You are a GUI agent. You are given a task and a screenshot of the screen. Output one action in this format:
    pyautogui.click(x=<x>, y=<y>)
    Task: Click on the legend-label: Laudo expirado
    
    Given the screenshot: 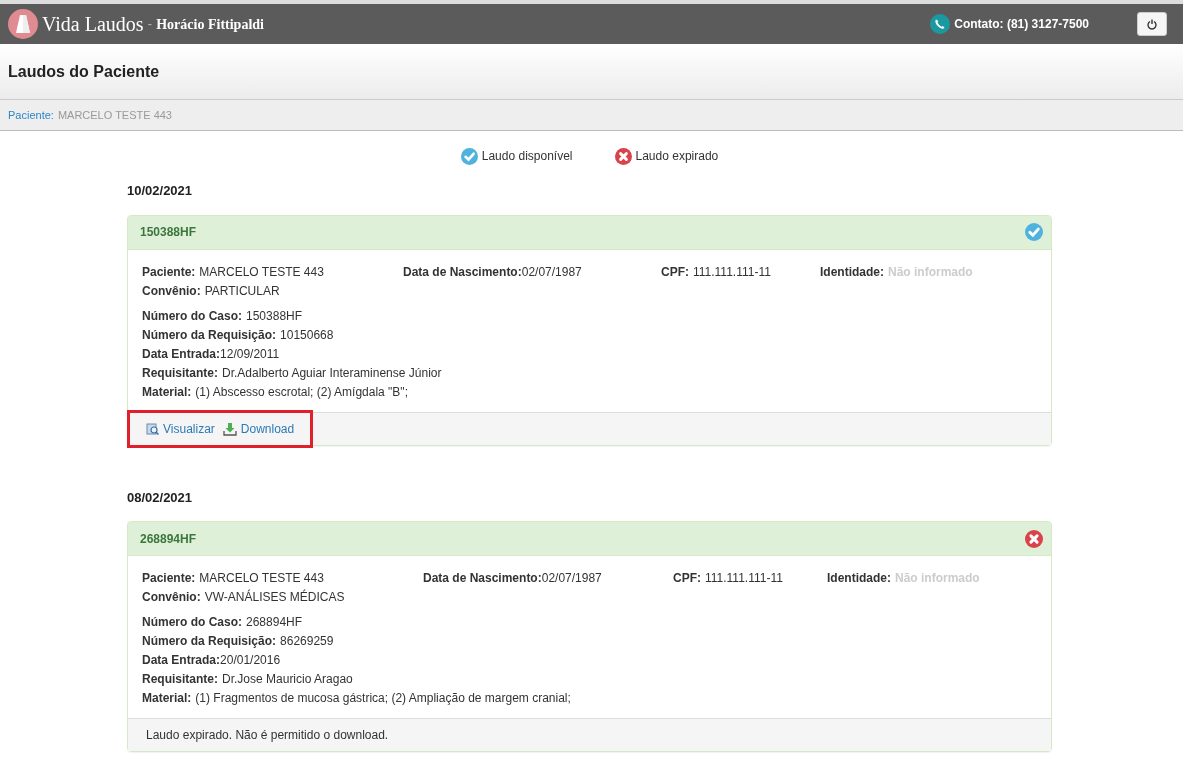 What is the action you would take?
    pyautogui.click(x=677, y=156)
    